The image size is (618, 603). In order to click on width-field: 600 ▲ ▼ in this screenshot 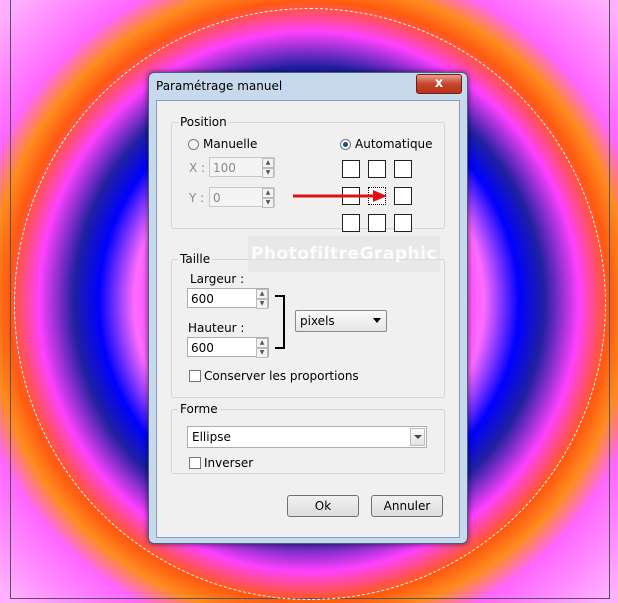, I will do `click(228, 298)`.